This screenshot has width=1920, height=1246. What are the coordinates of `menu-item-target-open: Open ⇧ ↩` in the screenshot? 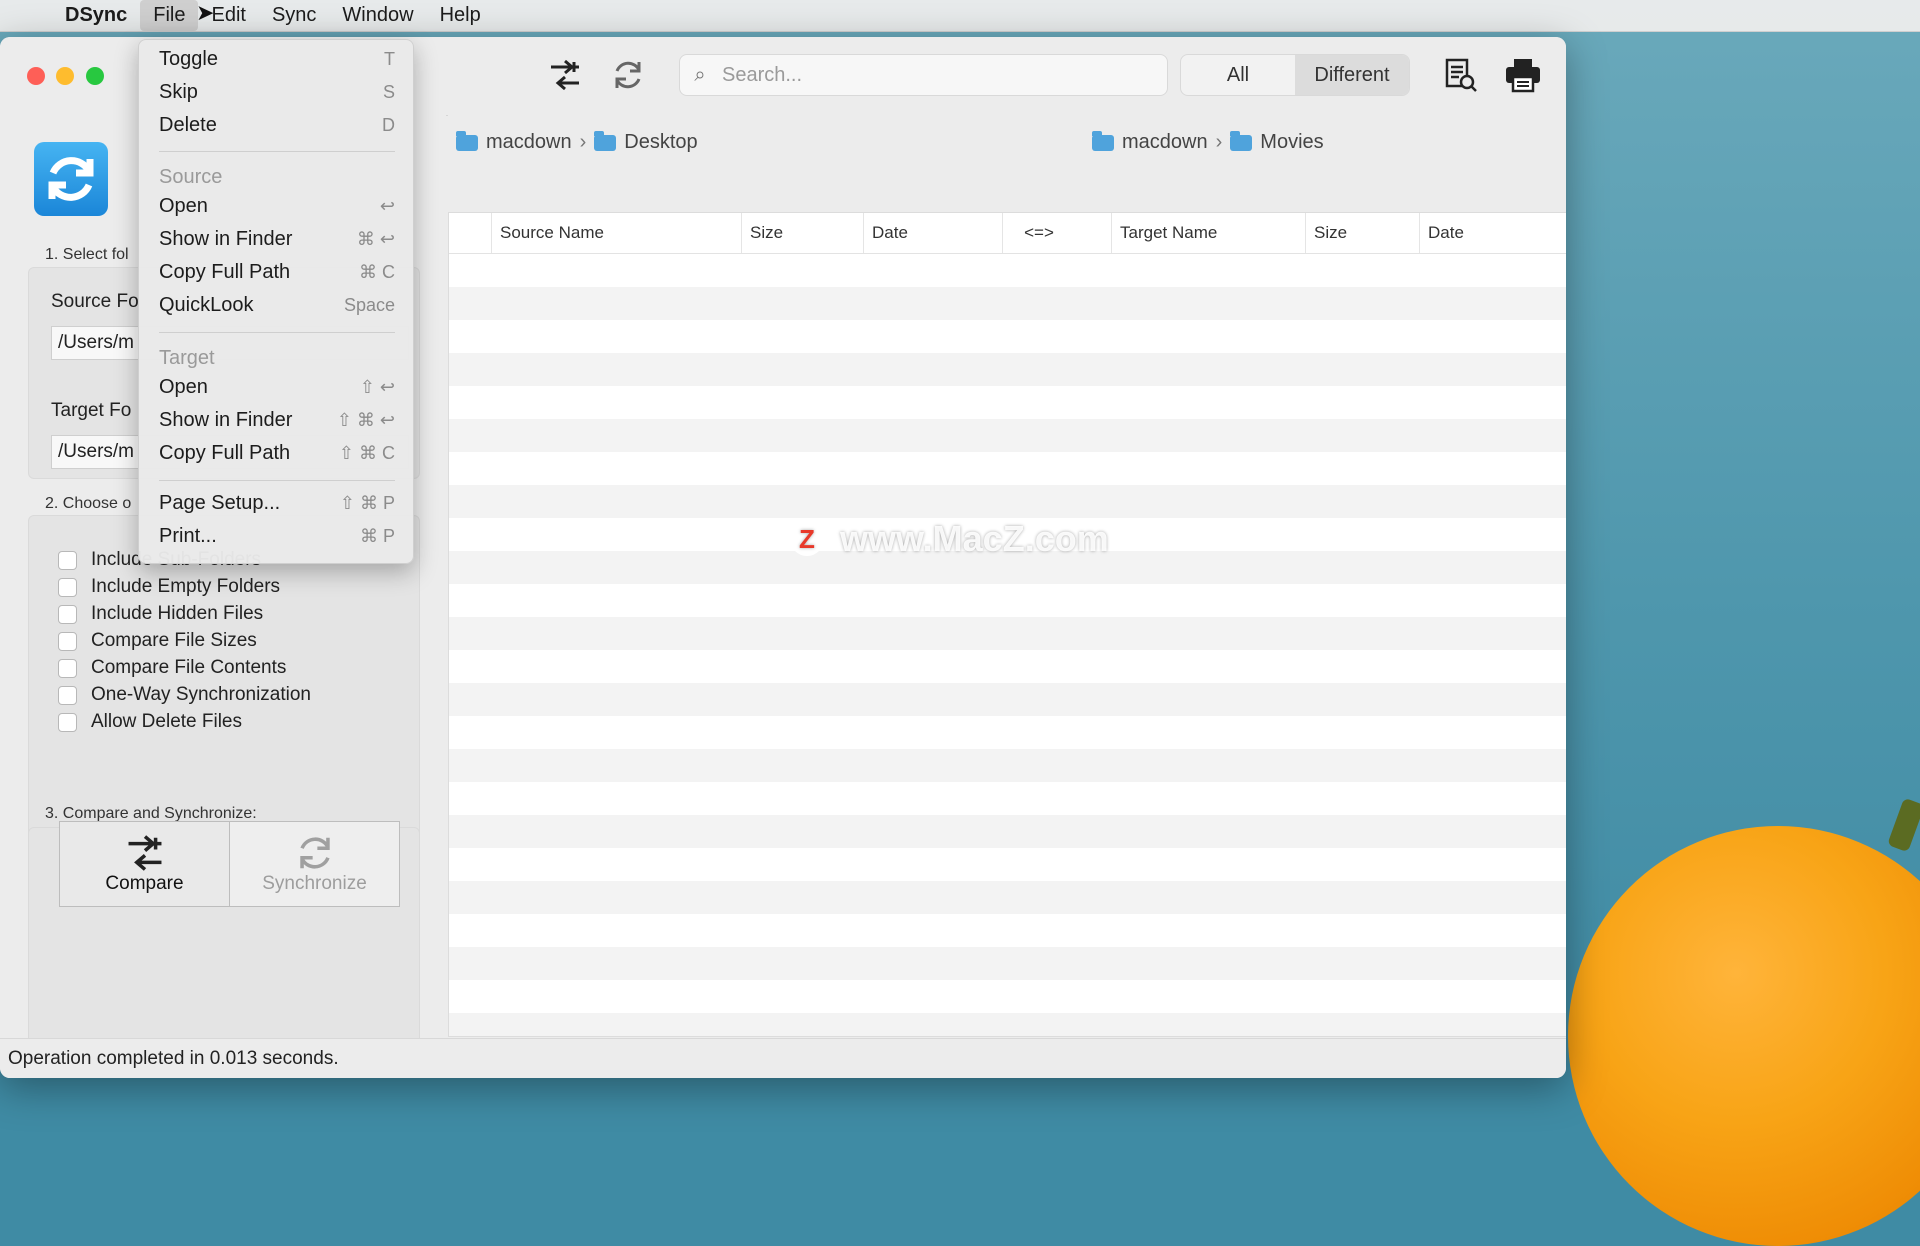 It's located at (277, 387).